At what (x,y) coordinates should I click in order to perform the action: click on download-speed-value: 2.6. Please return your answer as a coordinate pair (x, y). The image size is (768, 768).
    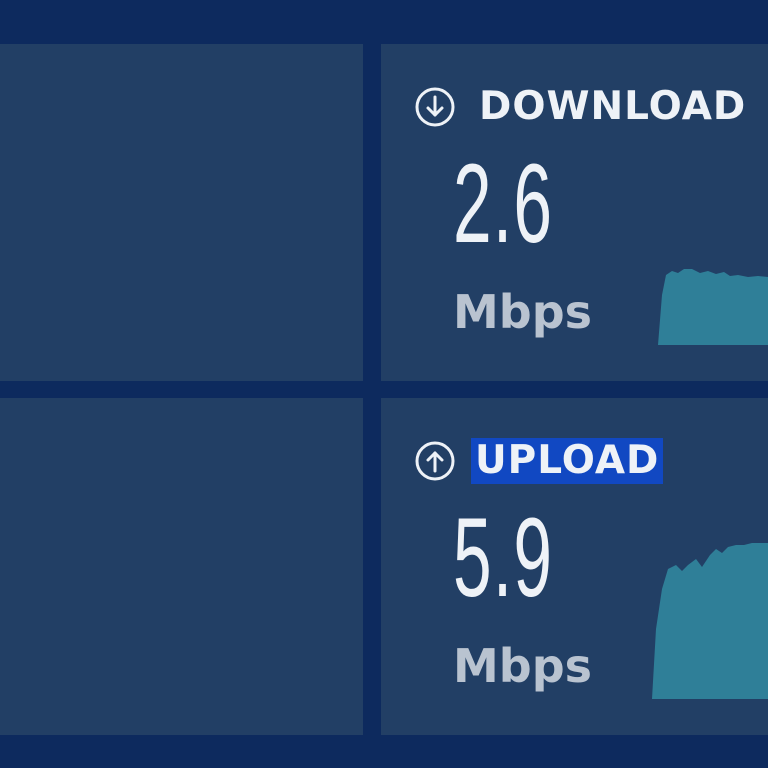
    Looking at the image, I should click on (503, 203).